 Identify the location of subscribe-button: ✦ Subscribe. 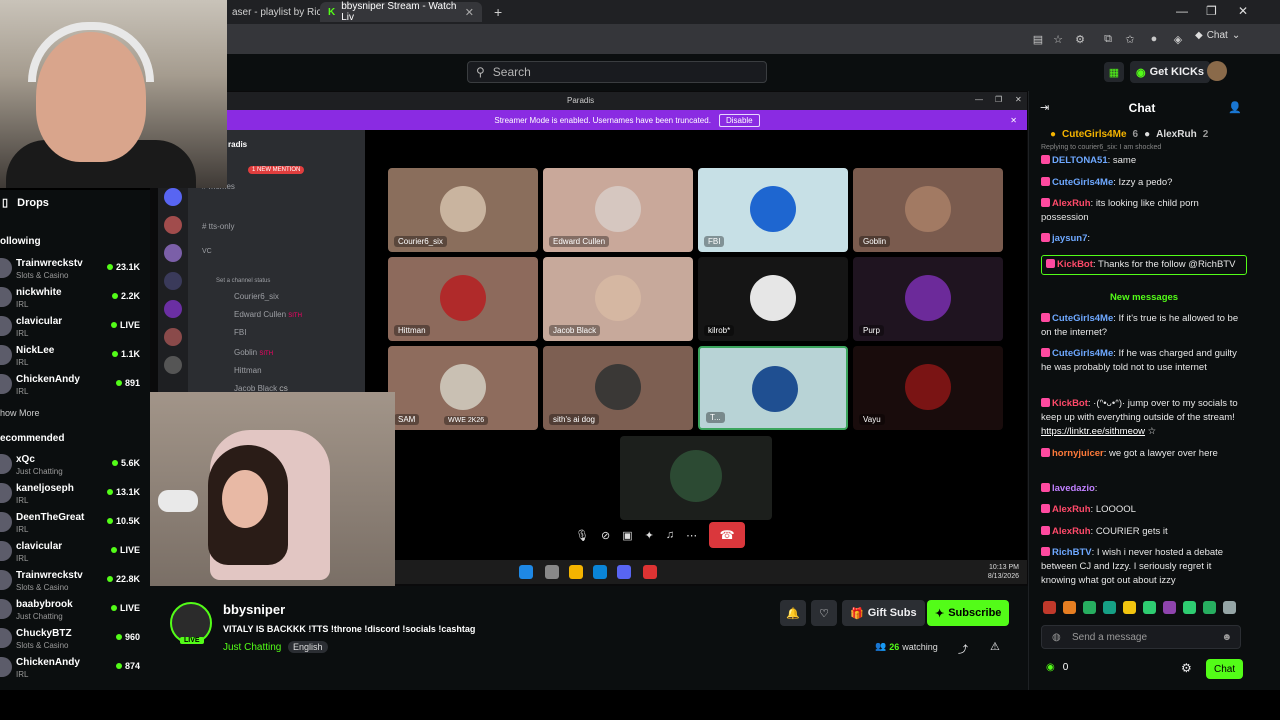
(968, 613).